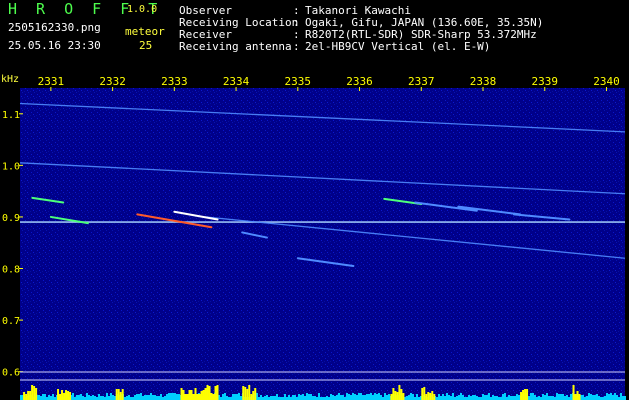 This screenshot has height=400, width=629. Describe the element at coordinates (421, 34) in the screenshot. I see `station-value-receiver: R820T2(RTL-SDR) SDR-Sharp 53.372MHz` at that location.